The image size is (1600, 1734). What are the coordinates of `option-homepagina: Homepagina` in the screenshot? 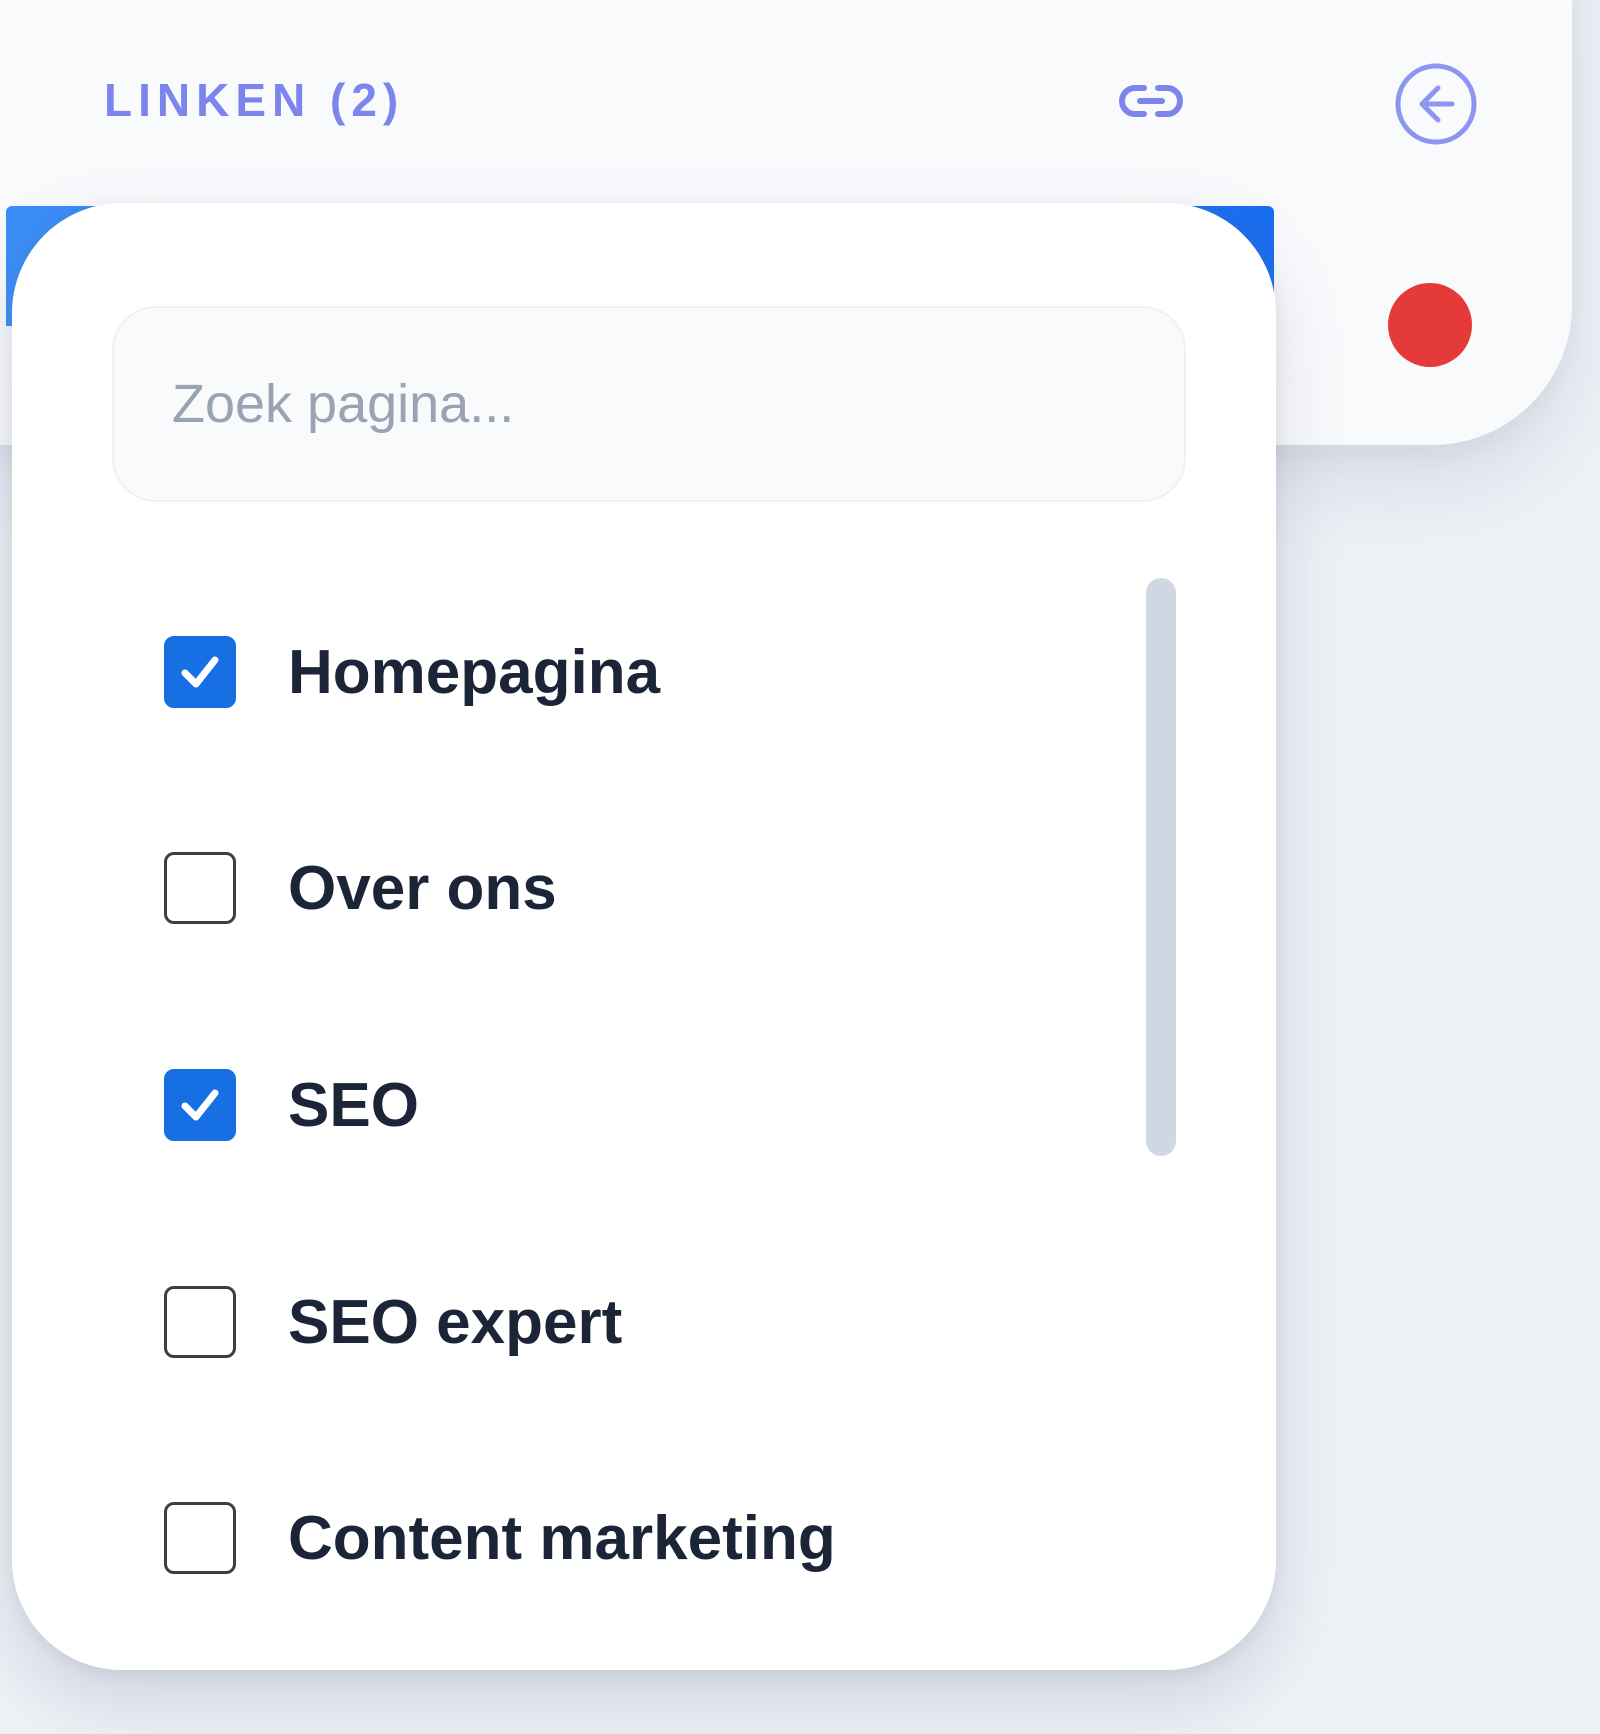 It's located at (412, 672).